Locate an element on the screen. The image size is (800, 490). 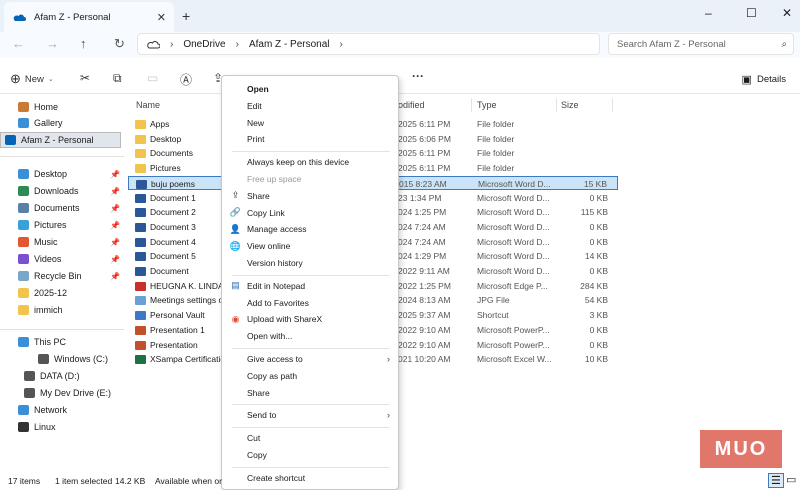
sidebar-item-label: Videos is located at coordinates (48, 259).